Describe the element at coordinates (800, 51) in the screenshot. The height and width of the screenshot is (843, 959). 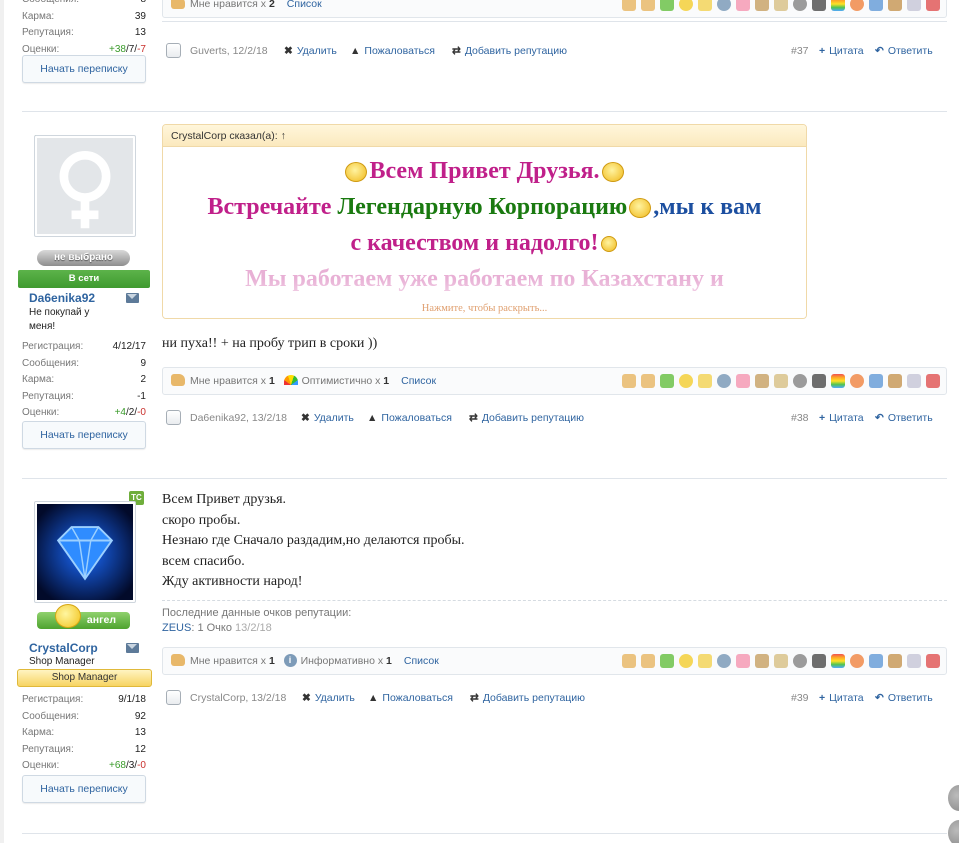
I see `post-number: #37` at that location.